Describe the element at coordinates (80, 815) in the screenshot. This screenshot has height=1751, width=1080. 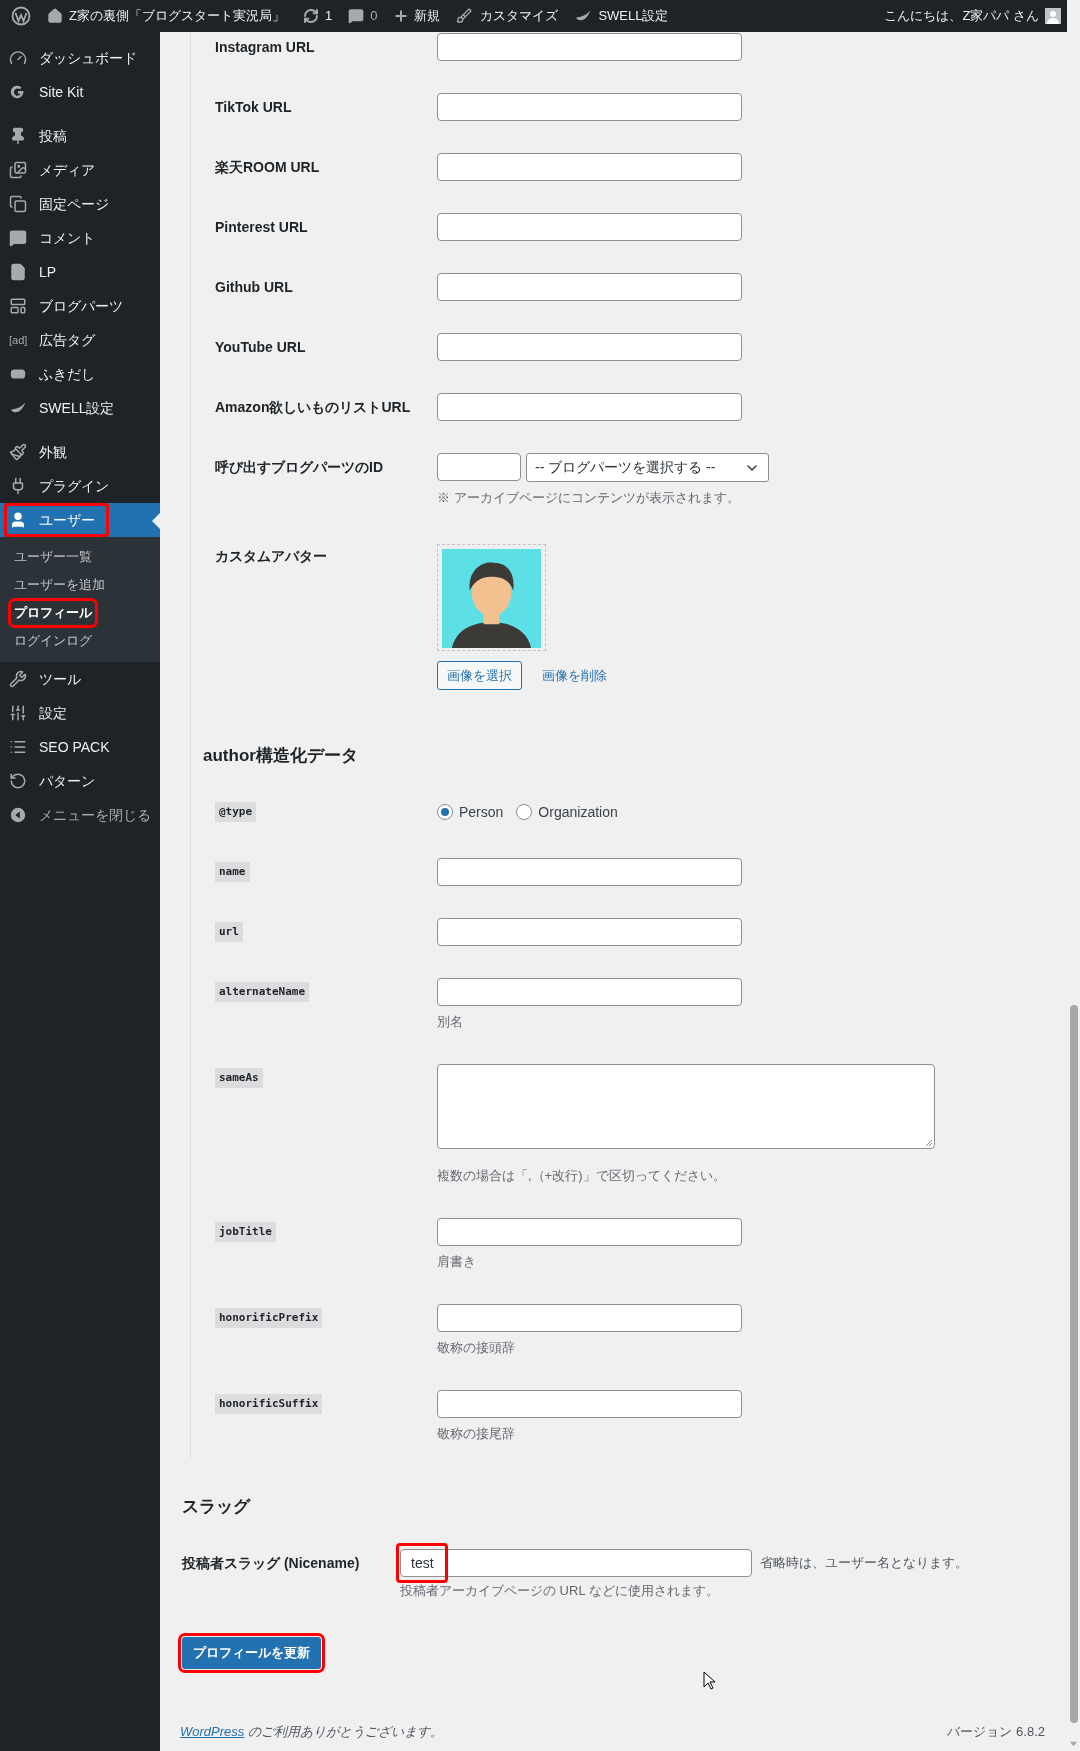
I see `sidebar-item: メニューを閉じる` at that location.